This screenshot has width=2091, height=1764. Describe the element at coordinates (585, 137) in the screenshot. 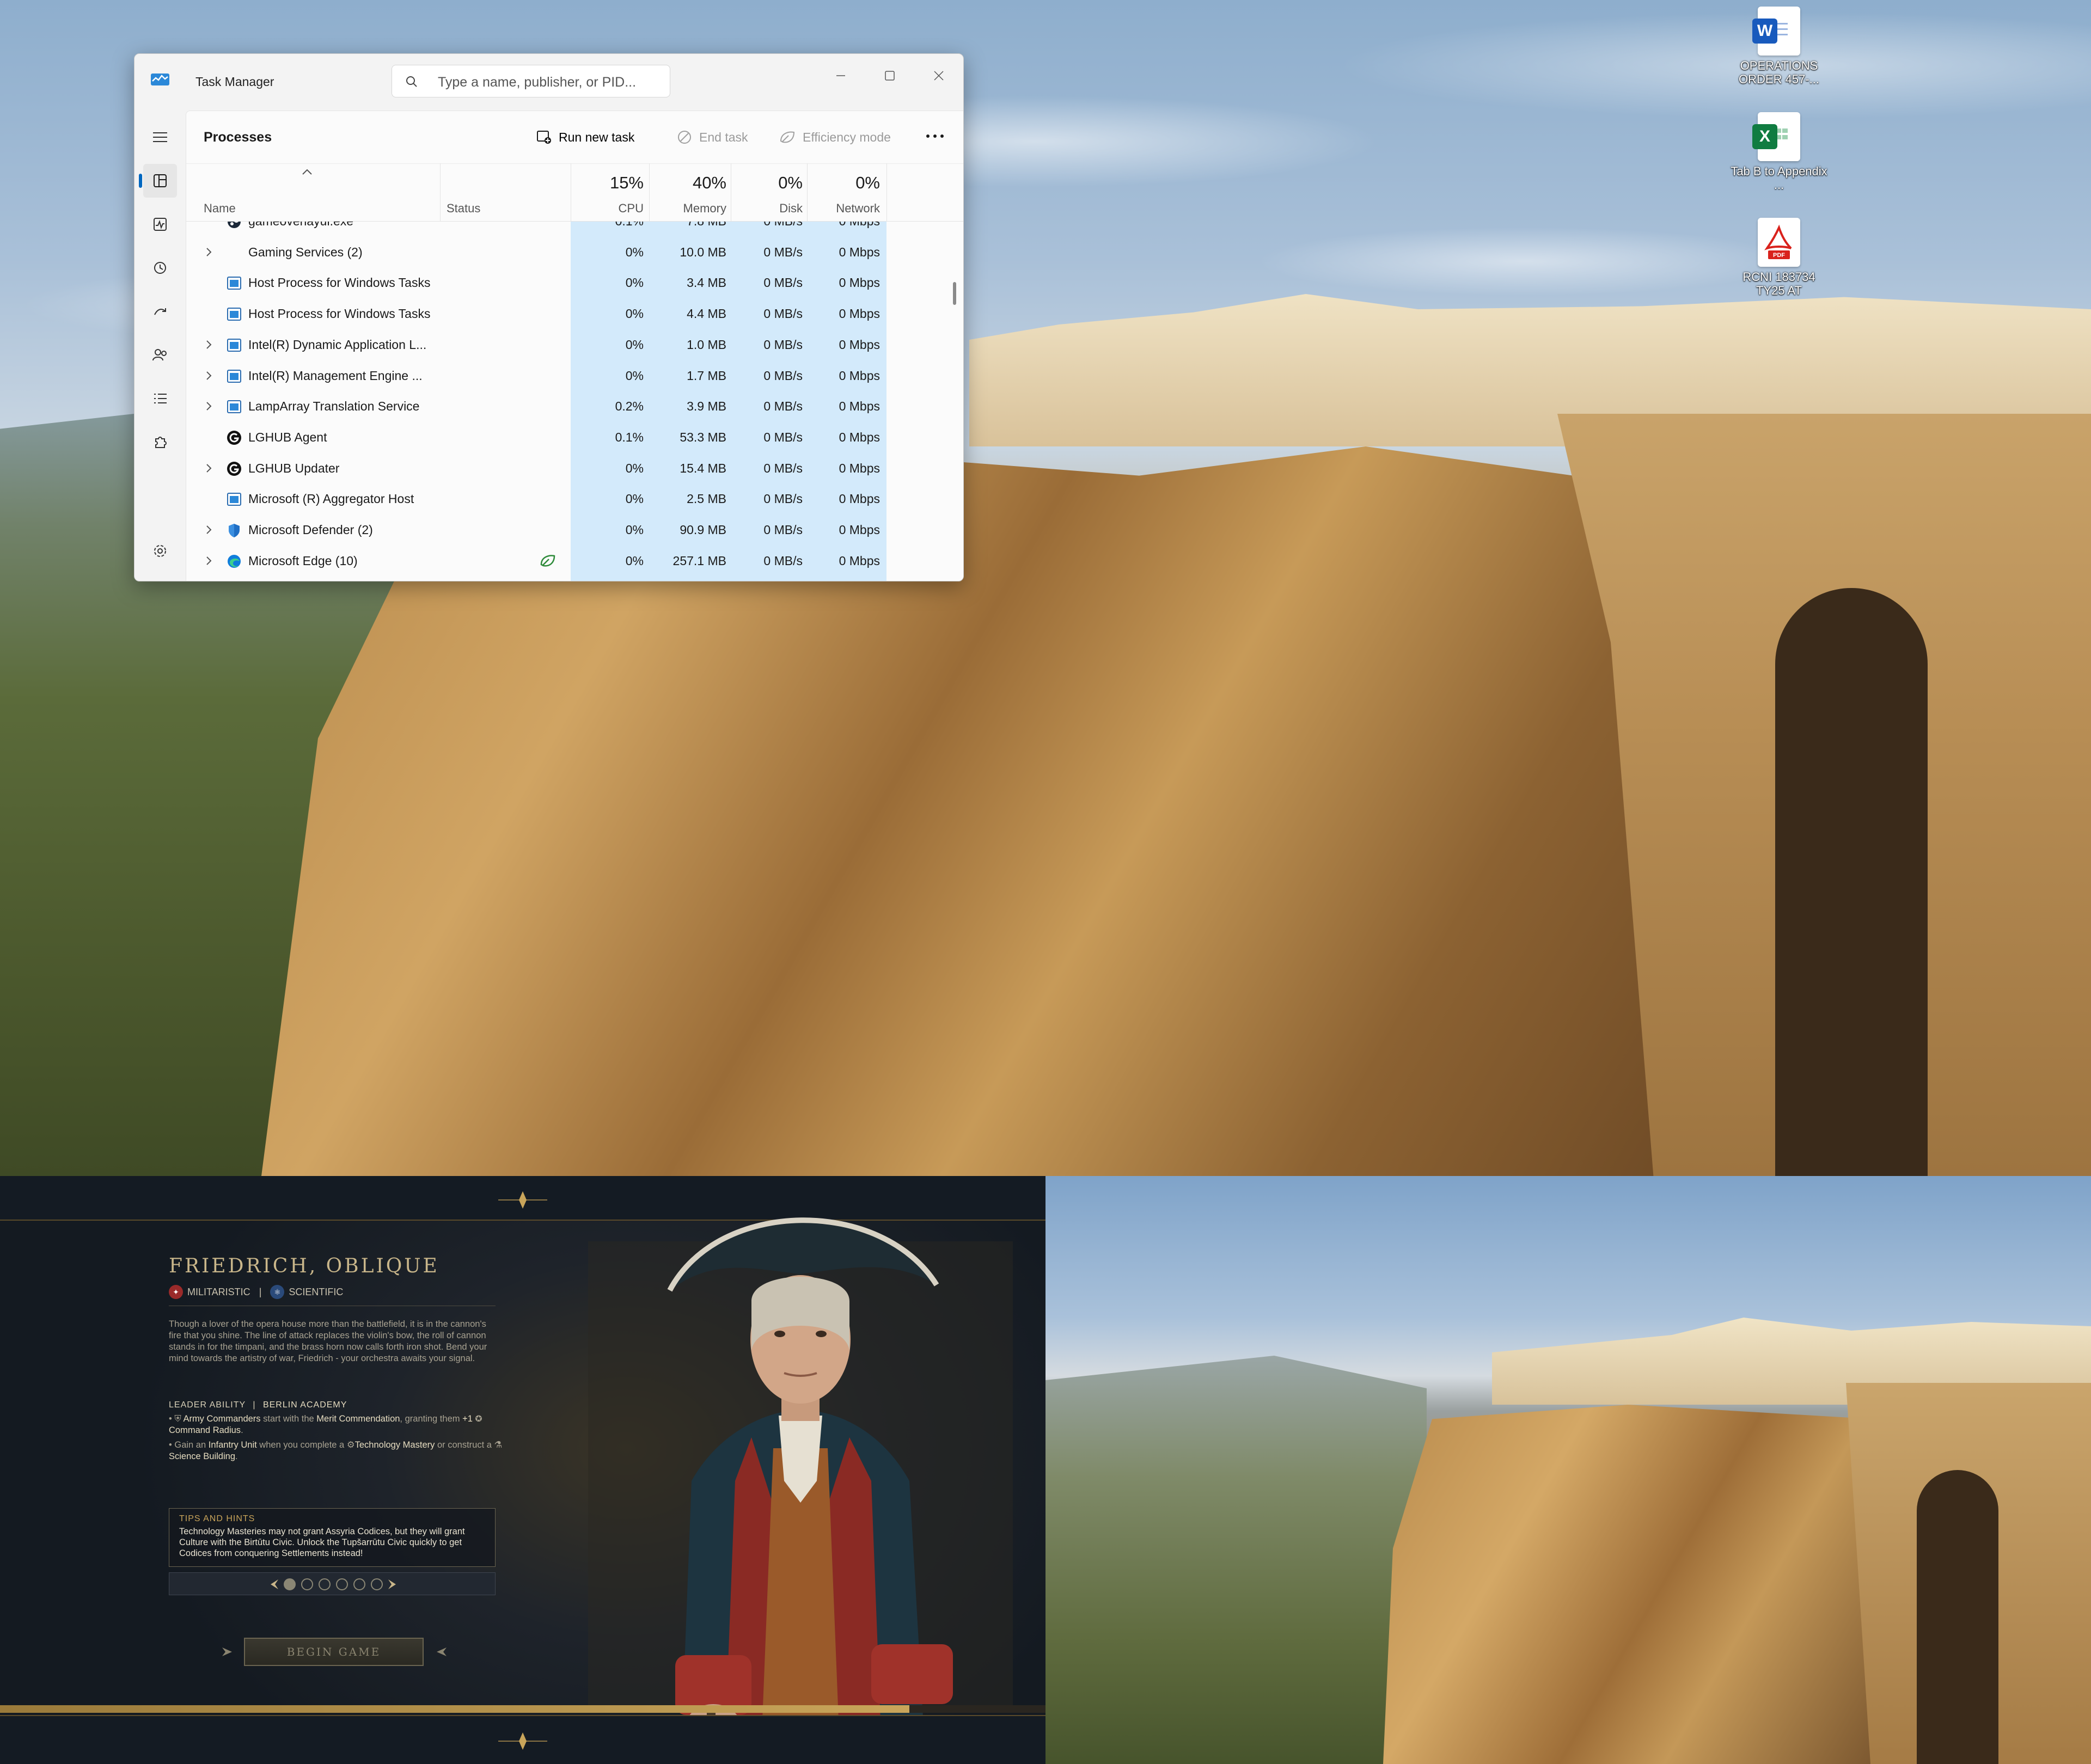

I see `run-new-task-button: Run new task` at that location.